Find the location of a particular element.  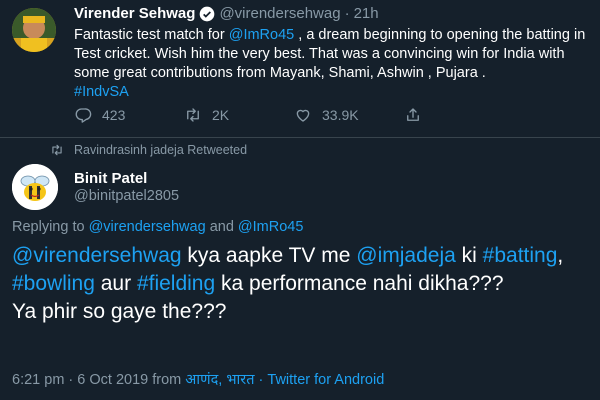

replying-to: Replying to @virendersehwag and @ImRo45 is located at coordinates (157, 227).